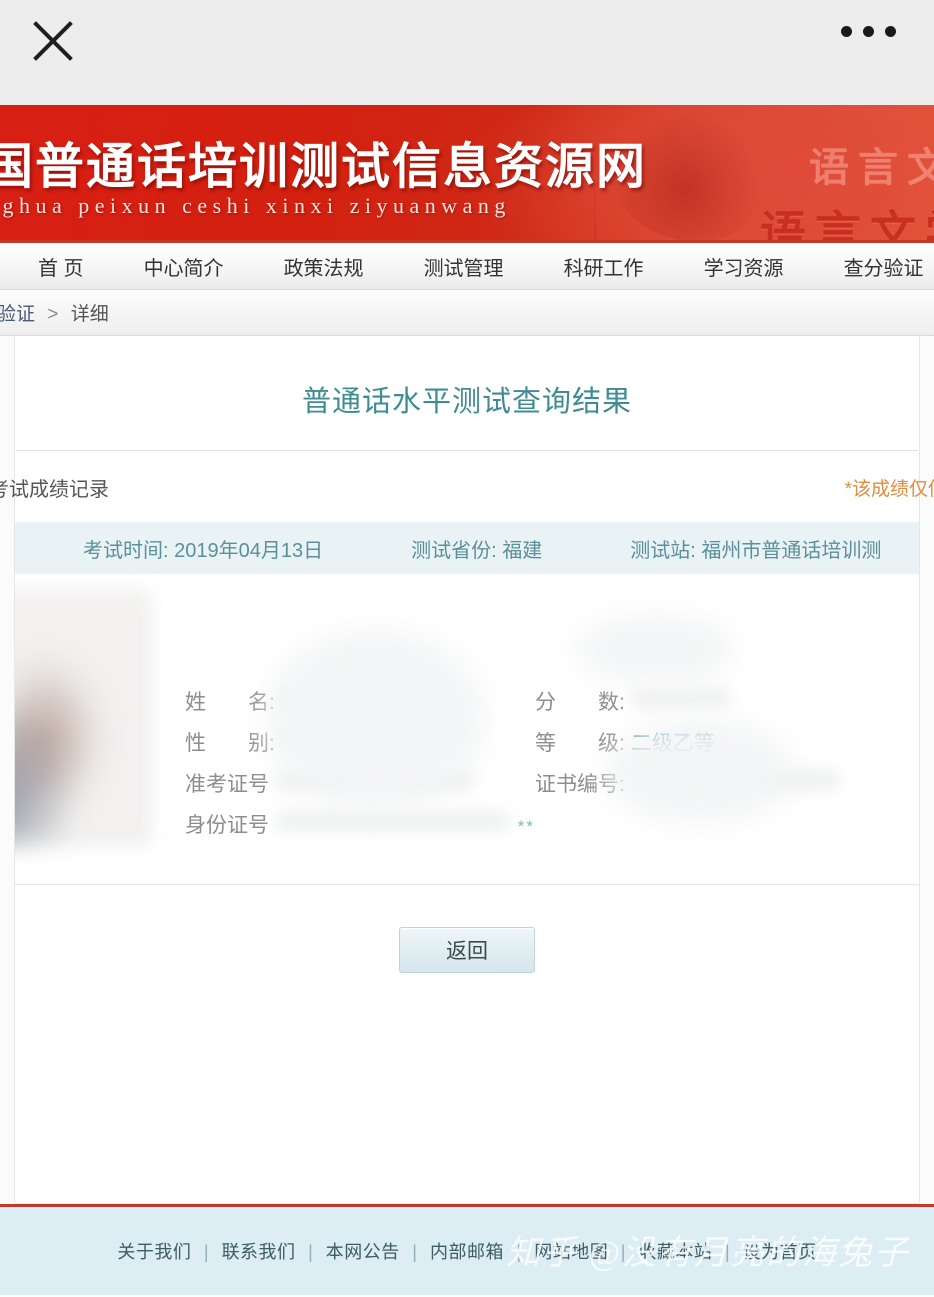 This screenshot has height=1297, width=934. What do you see at coordinates (454, 550) in the screenshot?
I see `province-label: 测试省份:` at bounding box center [454, 550].